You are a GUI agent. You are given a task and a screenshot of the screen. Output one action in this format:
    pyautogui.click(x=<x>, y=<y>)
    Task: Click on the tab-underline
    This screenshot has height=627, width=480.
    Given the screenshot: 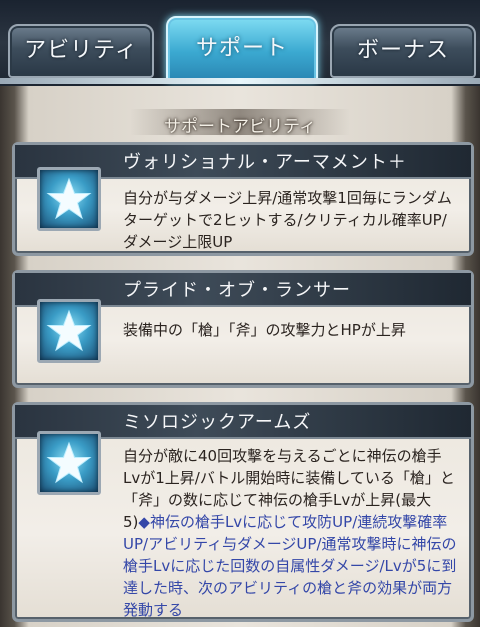 What is the action you would take?
    pyautogui.click(x=240, y=81)
    